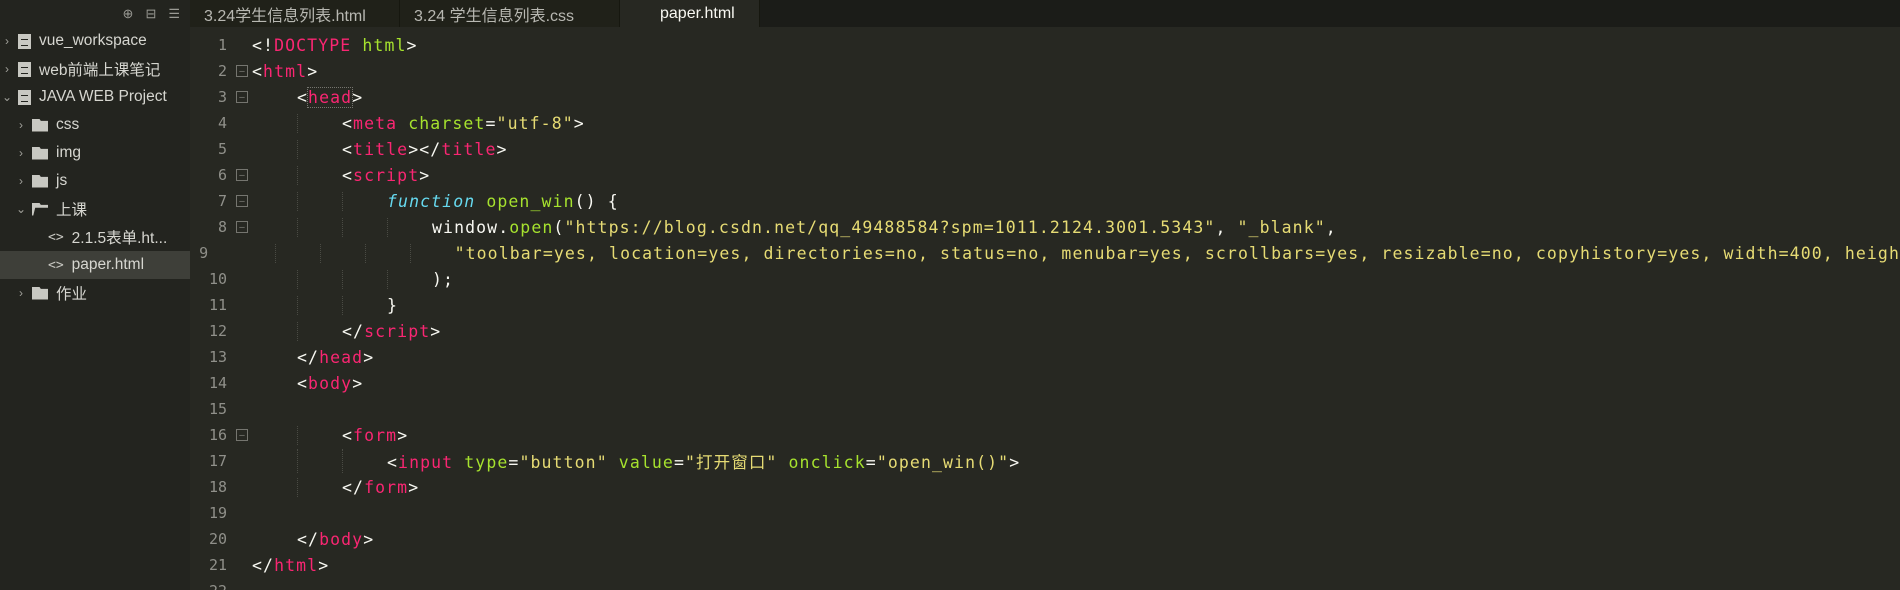  What do you see at coordinates (333, 45) in the screenshot?
I see `code-text: <!DOCTYPE html>` at bounding box center [333, 45].